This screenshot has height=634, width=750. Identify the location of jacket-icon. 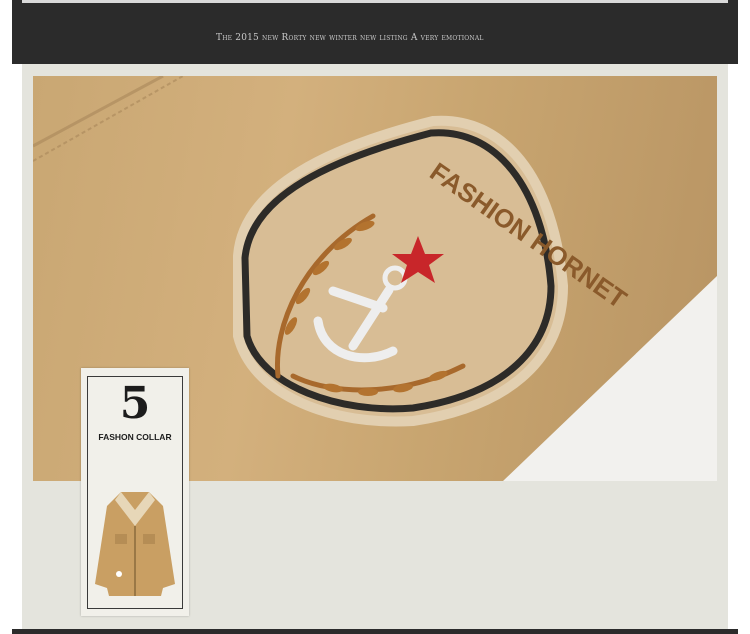
(135, 544).